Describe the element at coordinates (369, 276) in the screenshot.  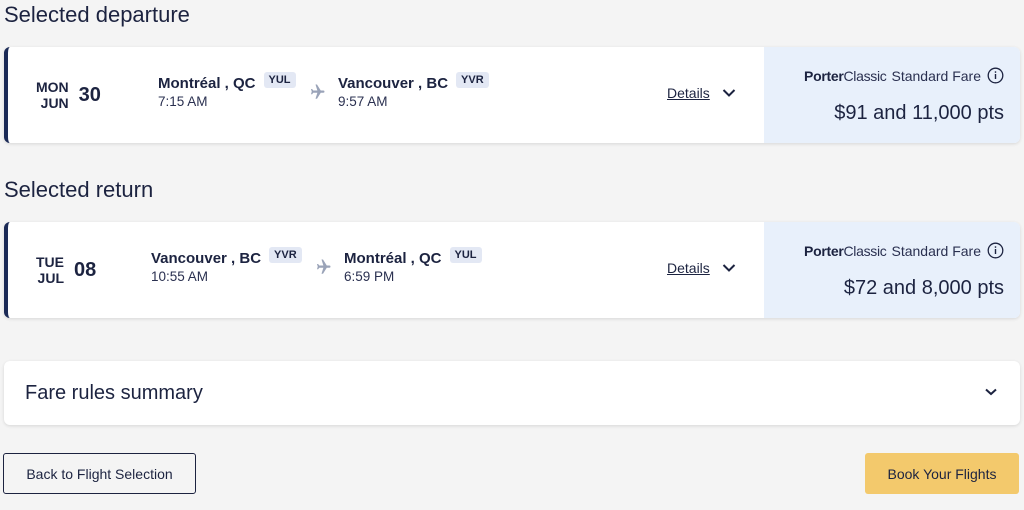
I see `return-destination-time: 6:59 PM` at that location.